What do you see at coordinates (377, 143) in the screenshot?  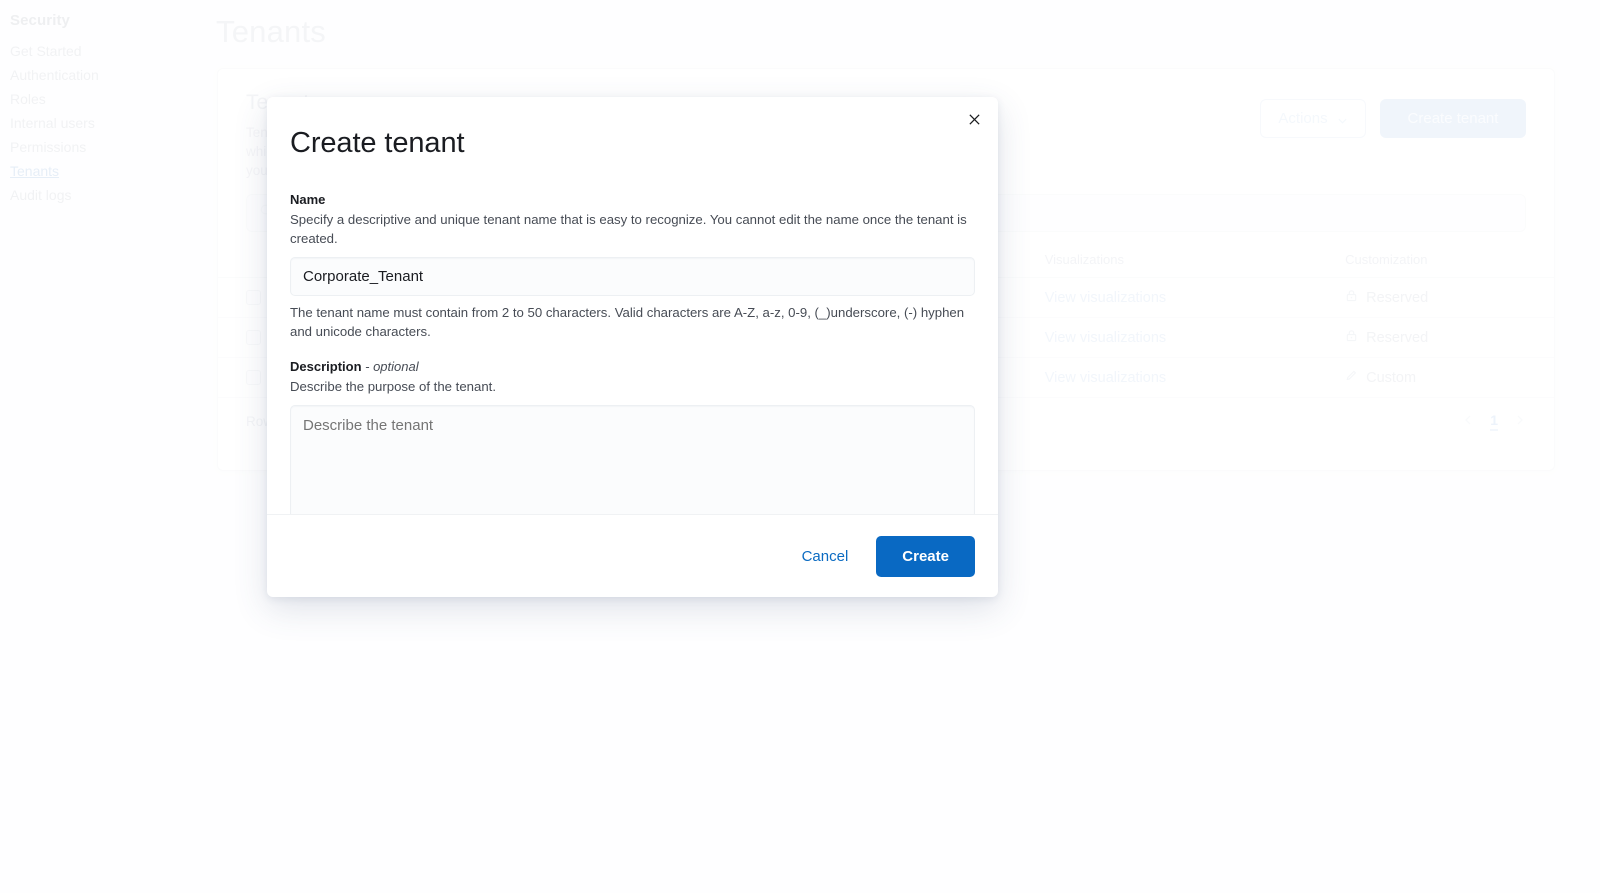 I see `modal-title: Create tenant` at bounding box center [377, 143].